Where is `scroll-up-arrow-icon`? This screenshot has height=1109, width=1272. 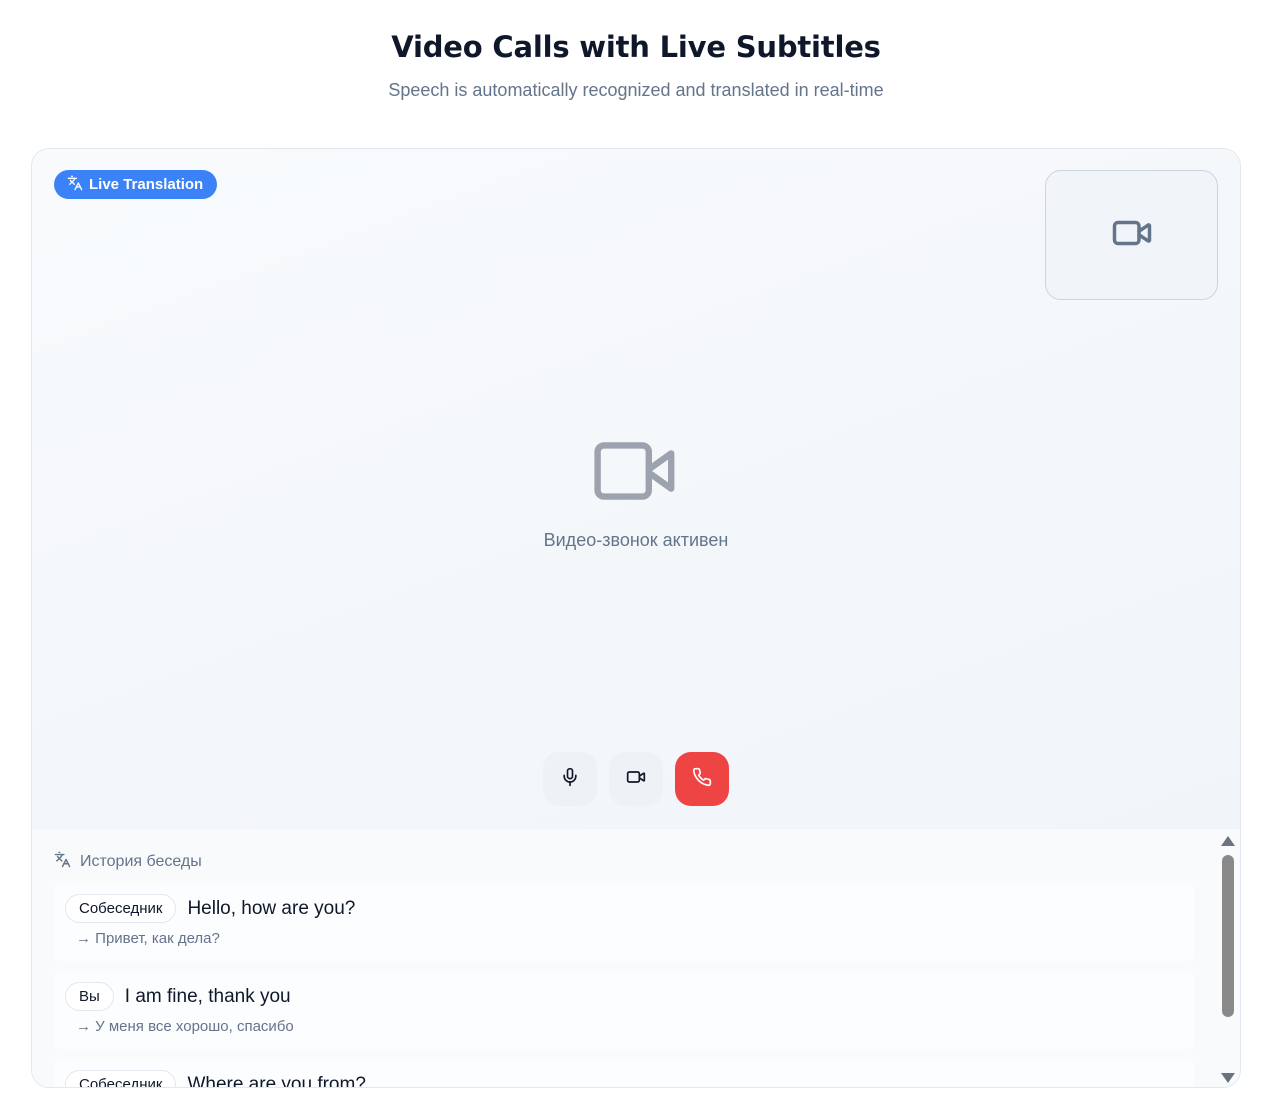 scroll-up-arrow-icon is located at coordinates (1228, 841).